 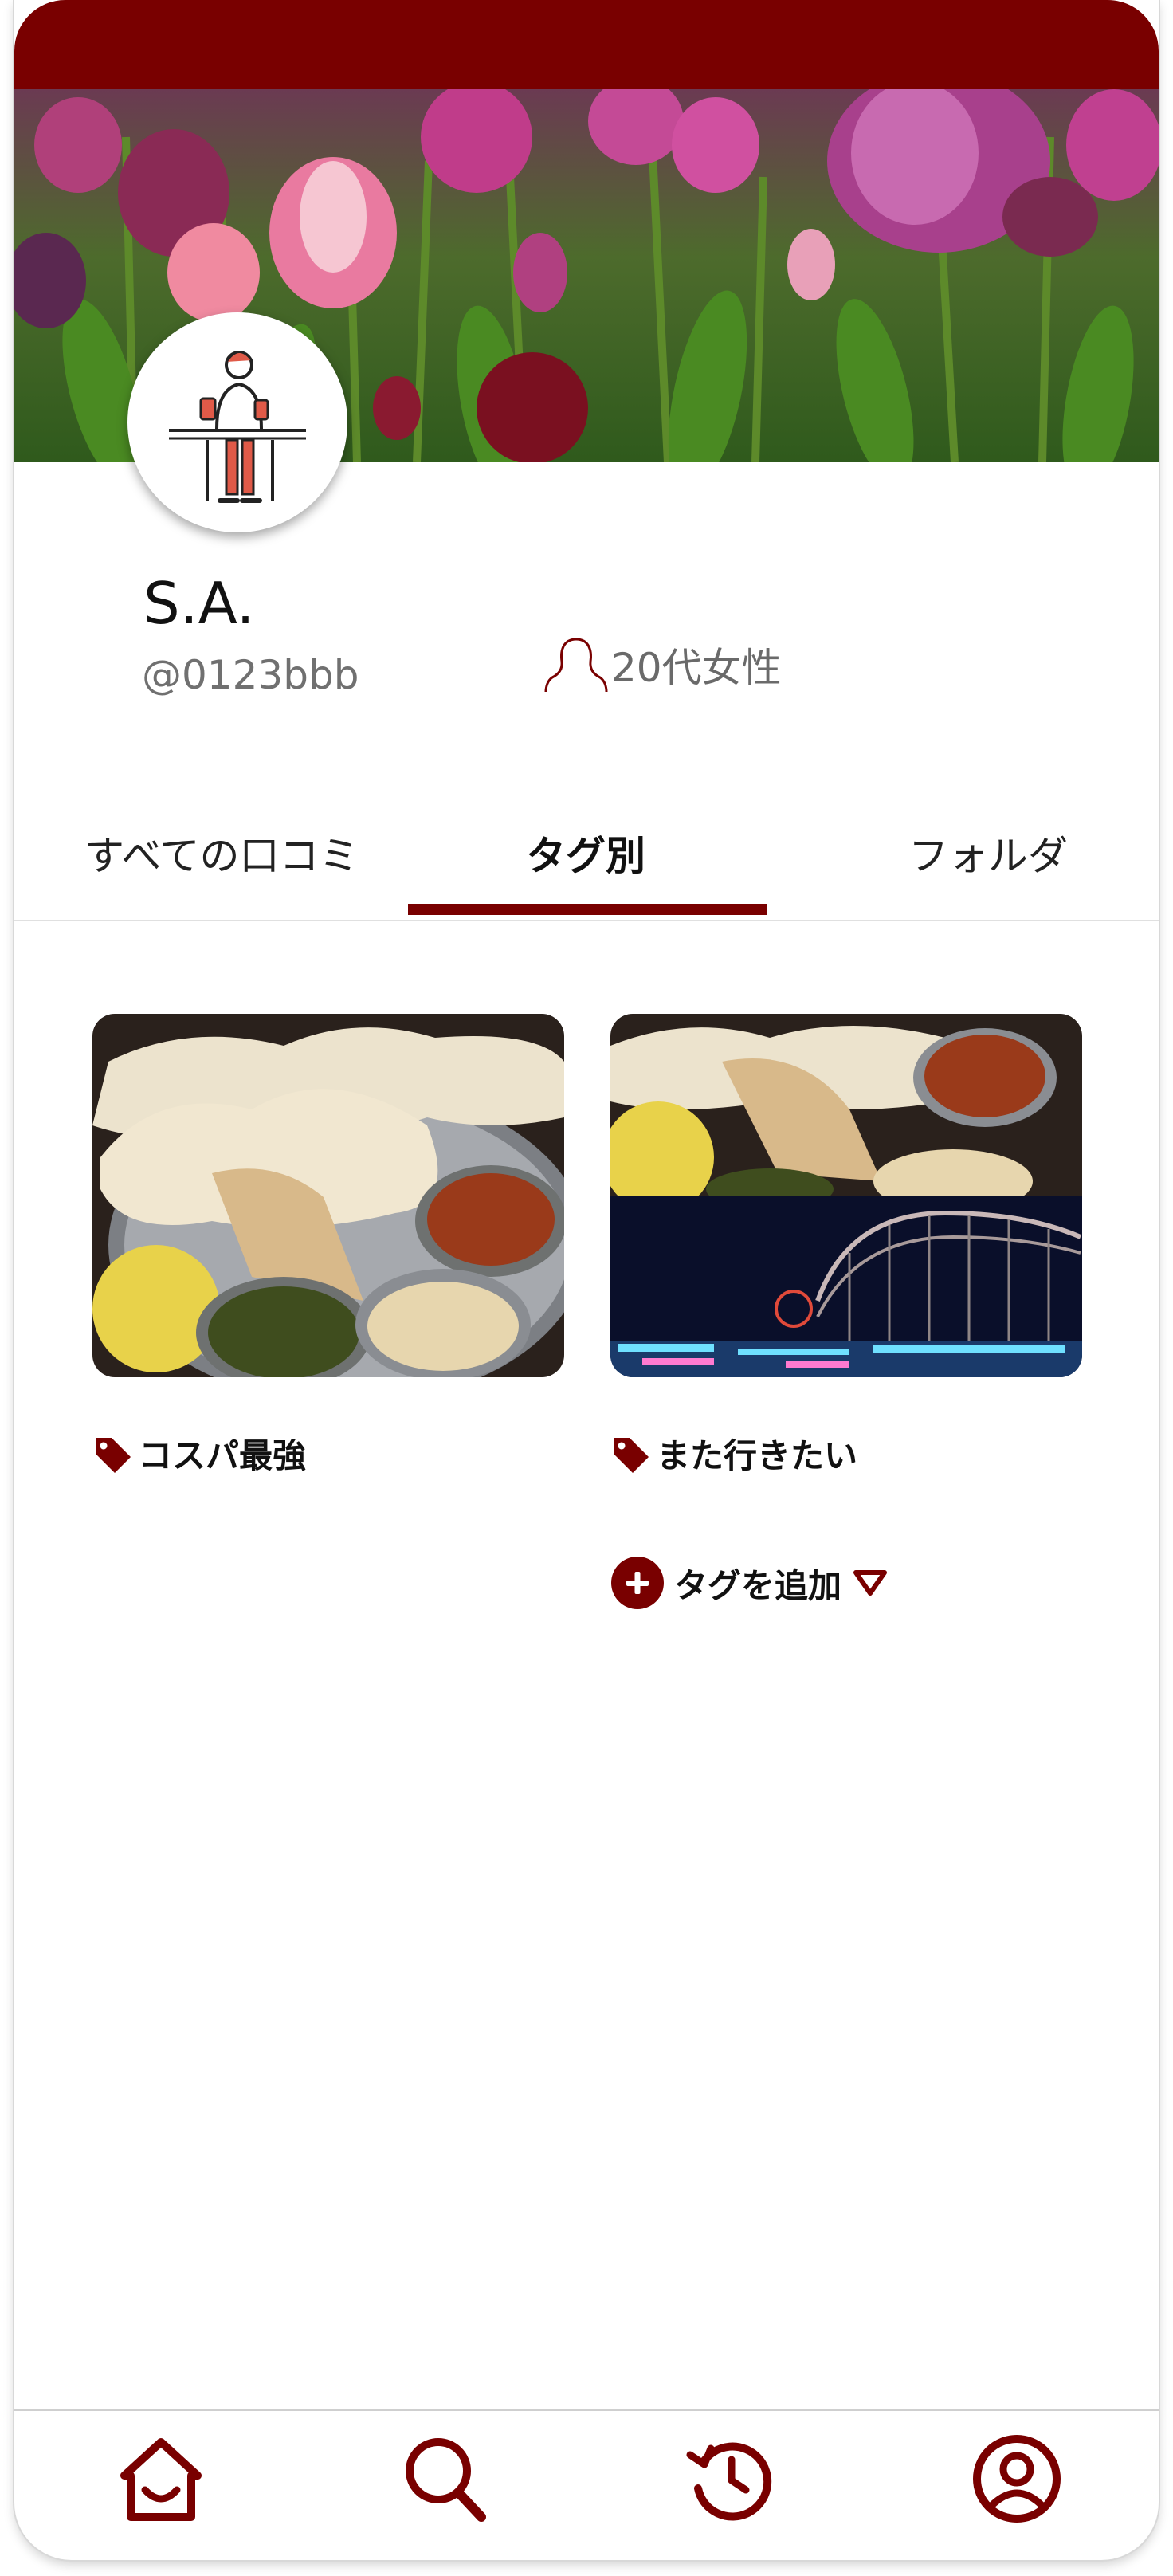 What do you see at coordinates (586, 44) in the screenshot?
I see `top-bar` at bounding box center [586, 44].